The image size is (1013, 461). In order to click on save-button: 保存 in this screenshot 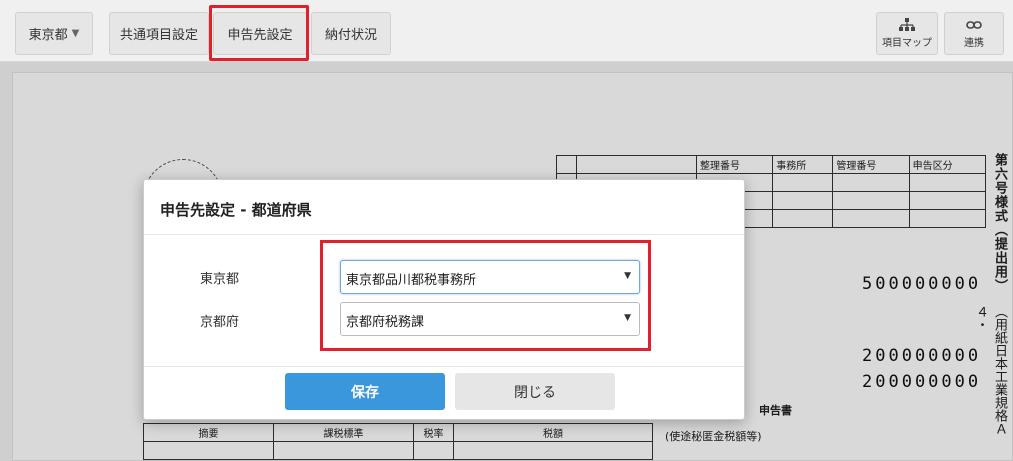, I will do `click(365, 391)`.